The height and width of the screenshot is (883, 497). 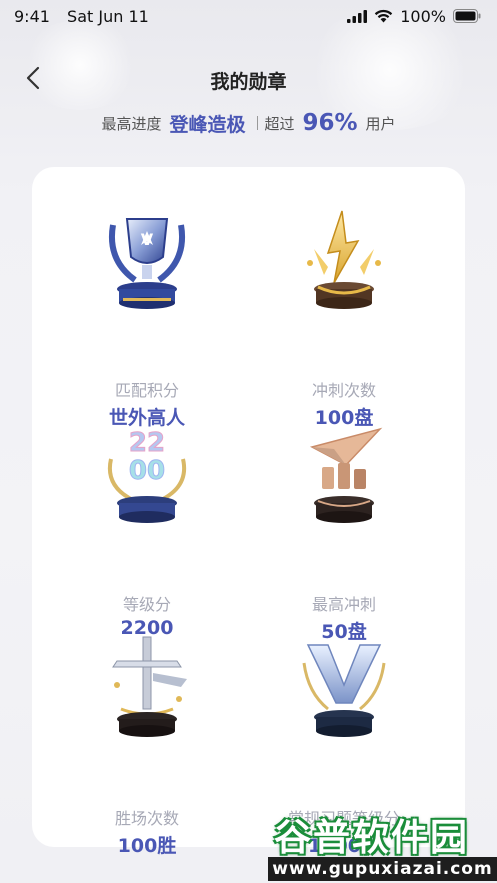 I want to click on badge-value: 100胜, so click(x=147, y=846).